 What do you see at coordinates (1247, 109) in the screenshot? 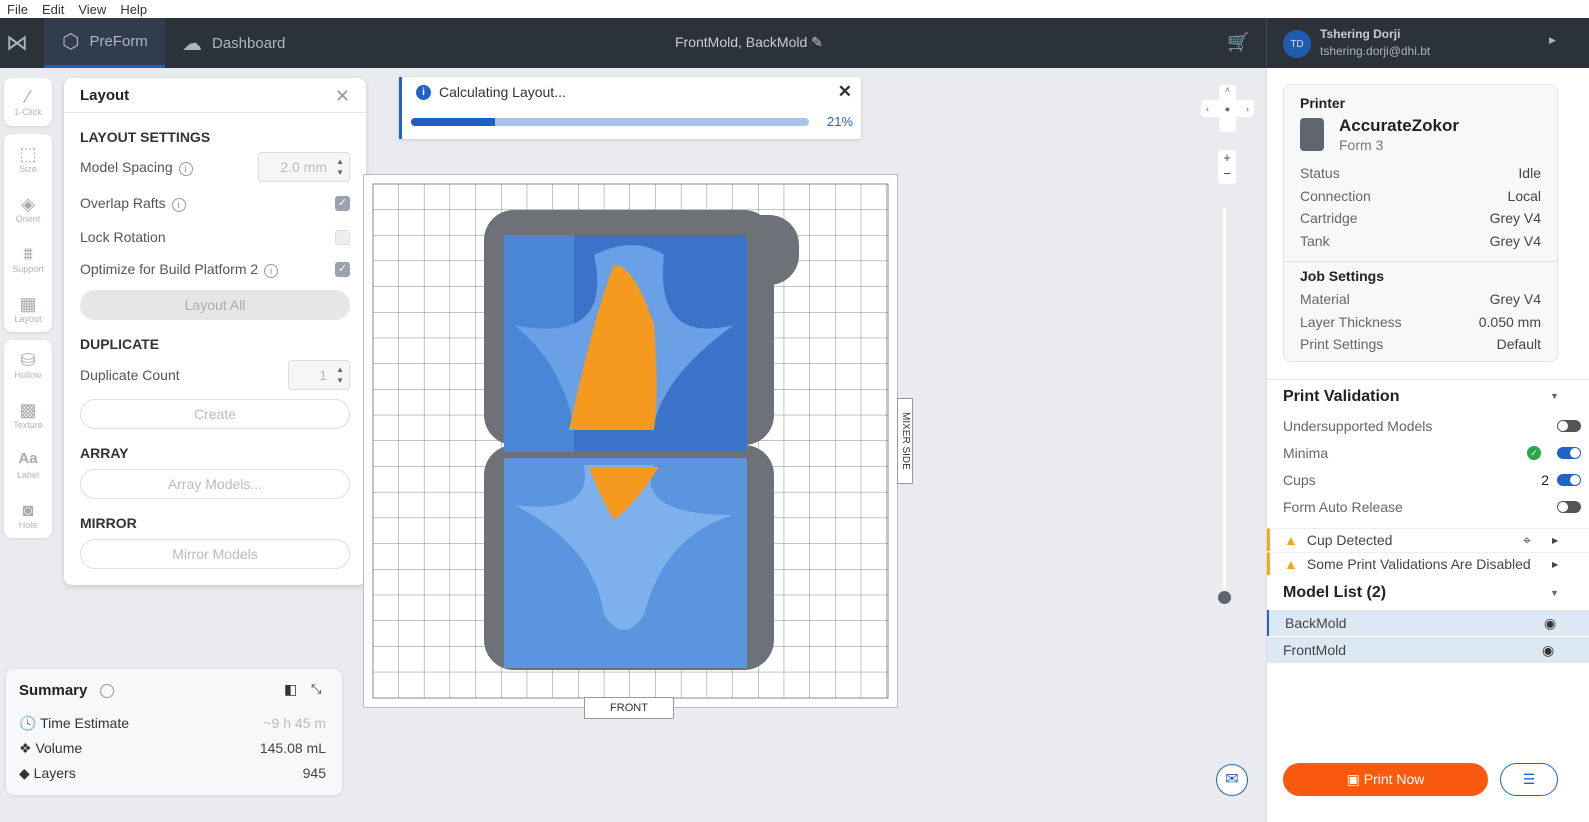
I see `pan-right-icon: ›` at bounding box center [1247, 109].